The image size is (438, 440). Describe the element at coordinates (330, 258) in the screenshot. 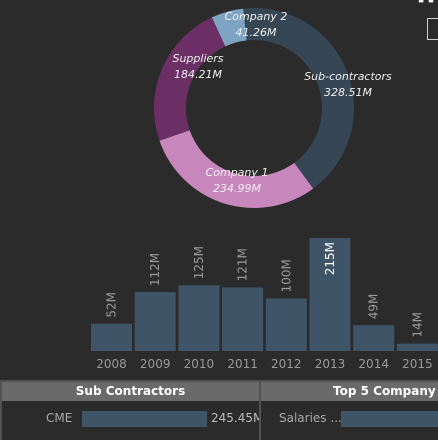

I see `bar-value-label: 215M` at that location.